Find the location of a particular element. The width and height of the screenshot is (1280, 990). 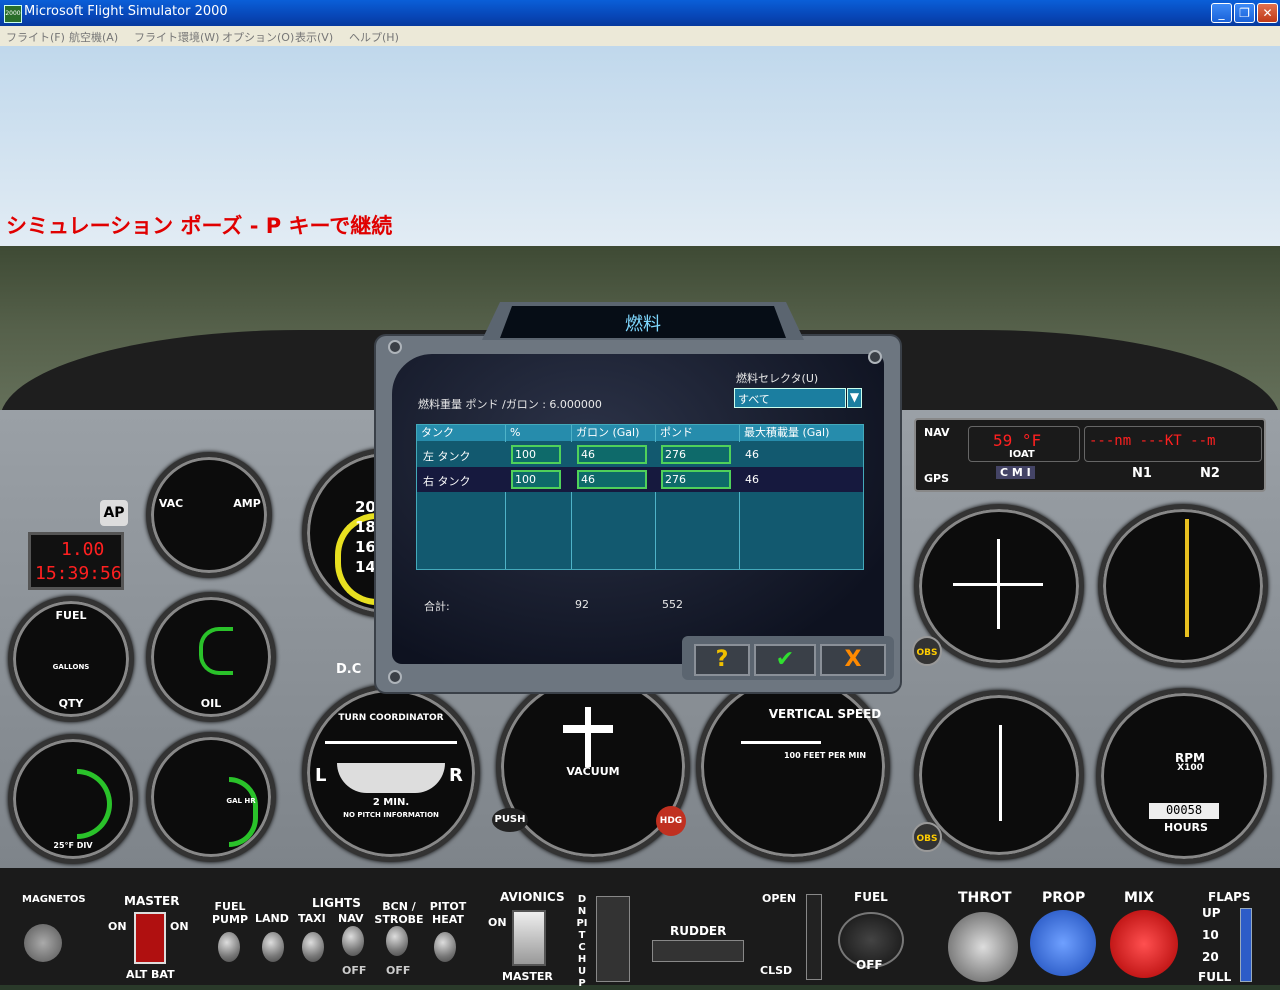

fuel-selector-caption: 燃料セレクタ(U) is located at coordinates (777, 378).